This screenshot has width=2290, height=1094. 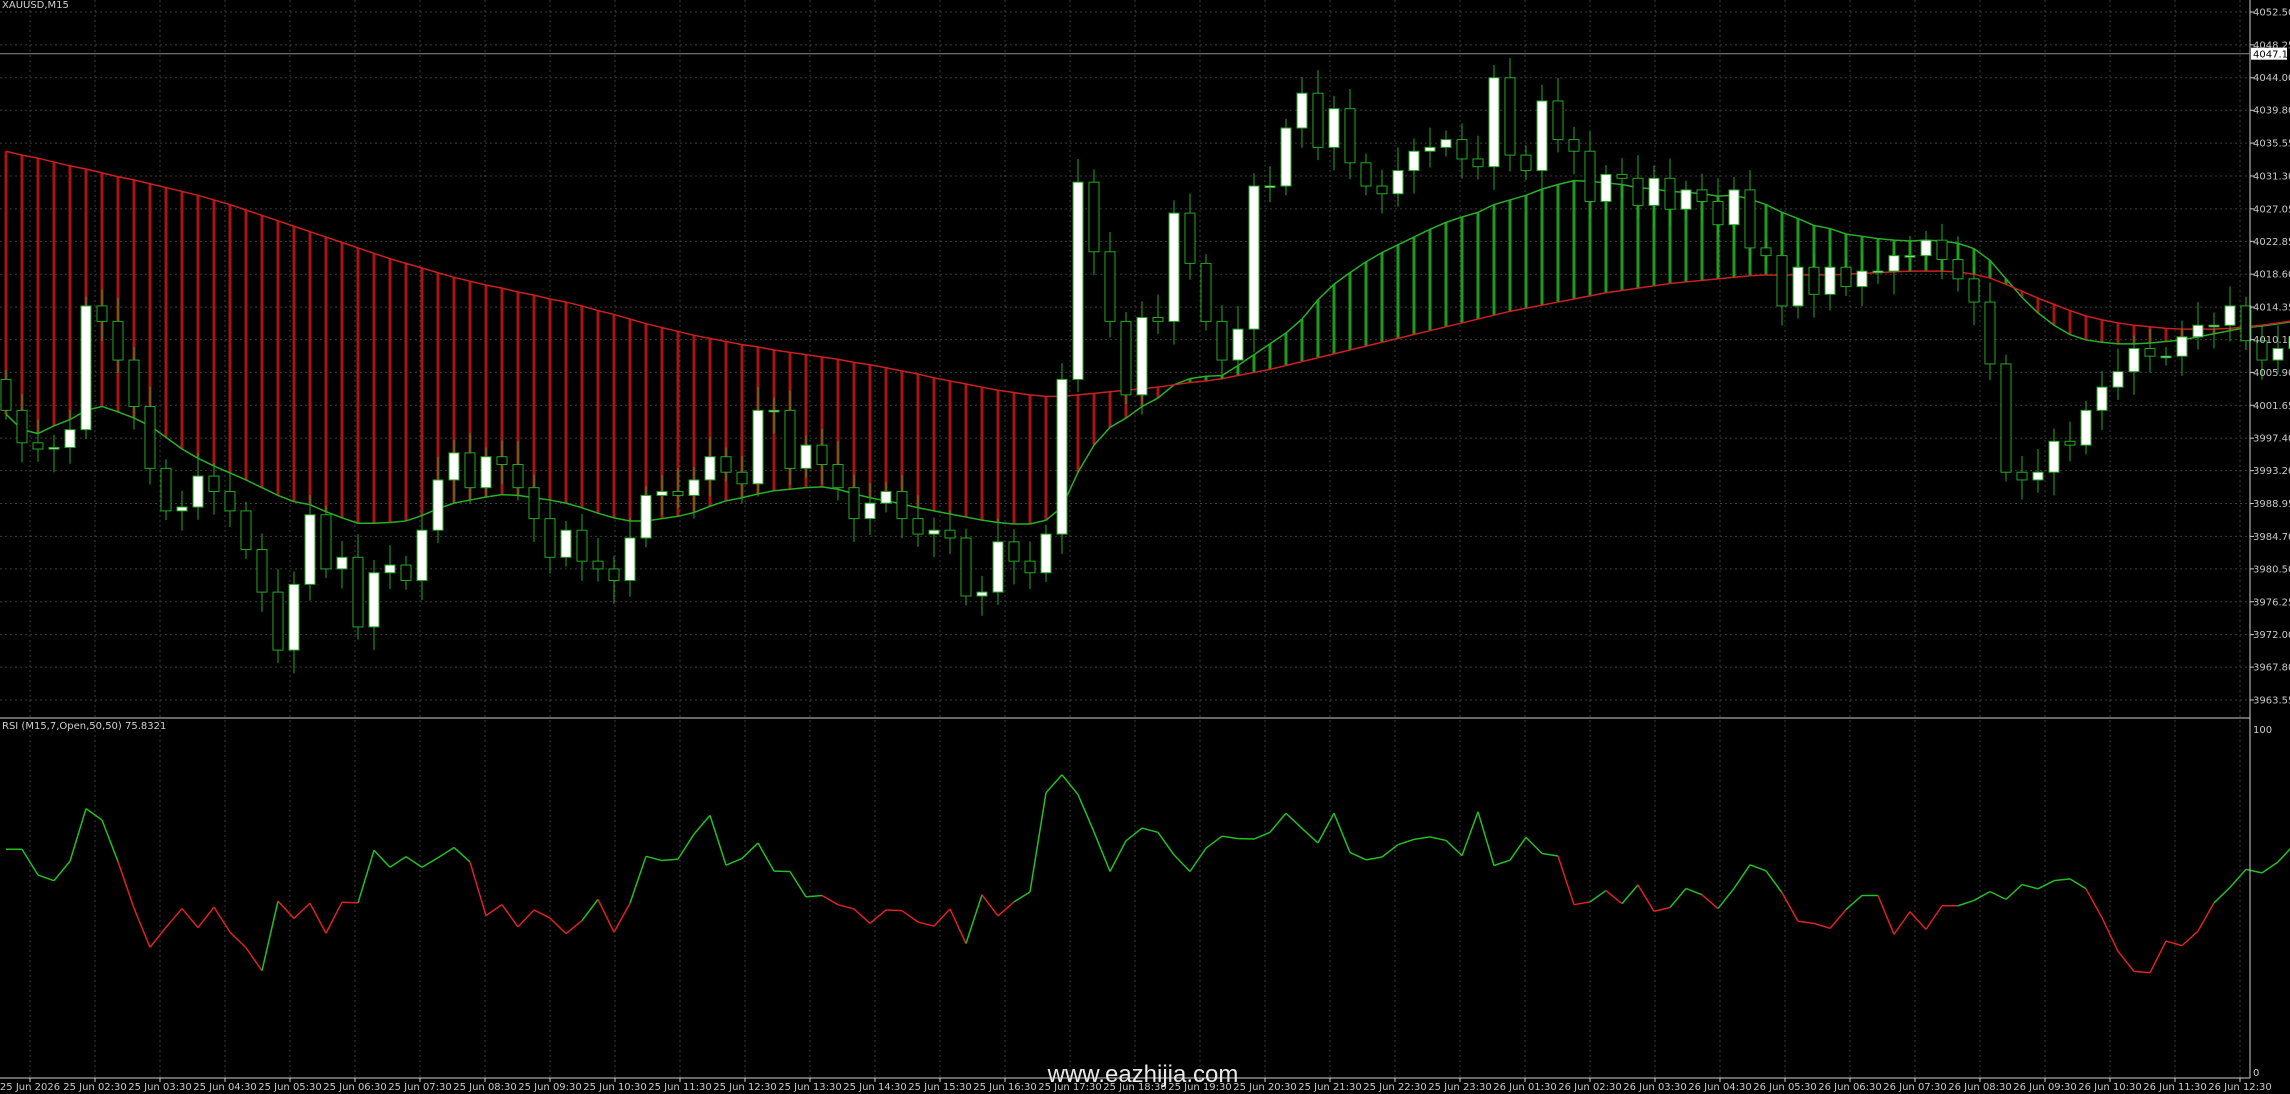 What do you see at coordinates (1720, 1087) in the screenshot?
I see `time-tick-label: 26 Jun 04:30` at bounding box center [1720, 1087].